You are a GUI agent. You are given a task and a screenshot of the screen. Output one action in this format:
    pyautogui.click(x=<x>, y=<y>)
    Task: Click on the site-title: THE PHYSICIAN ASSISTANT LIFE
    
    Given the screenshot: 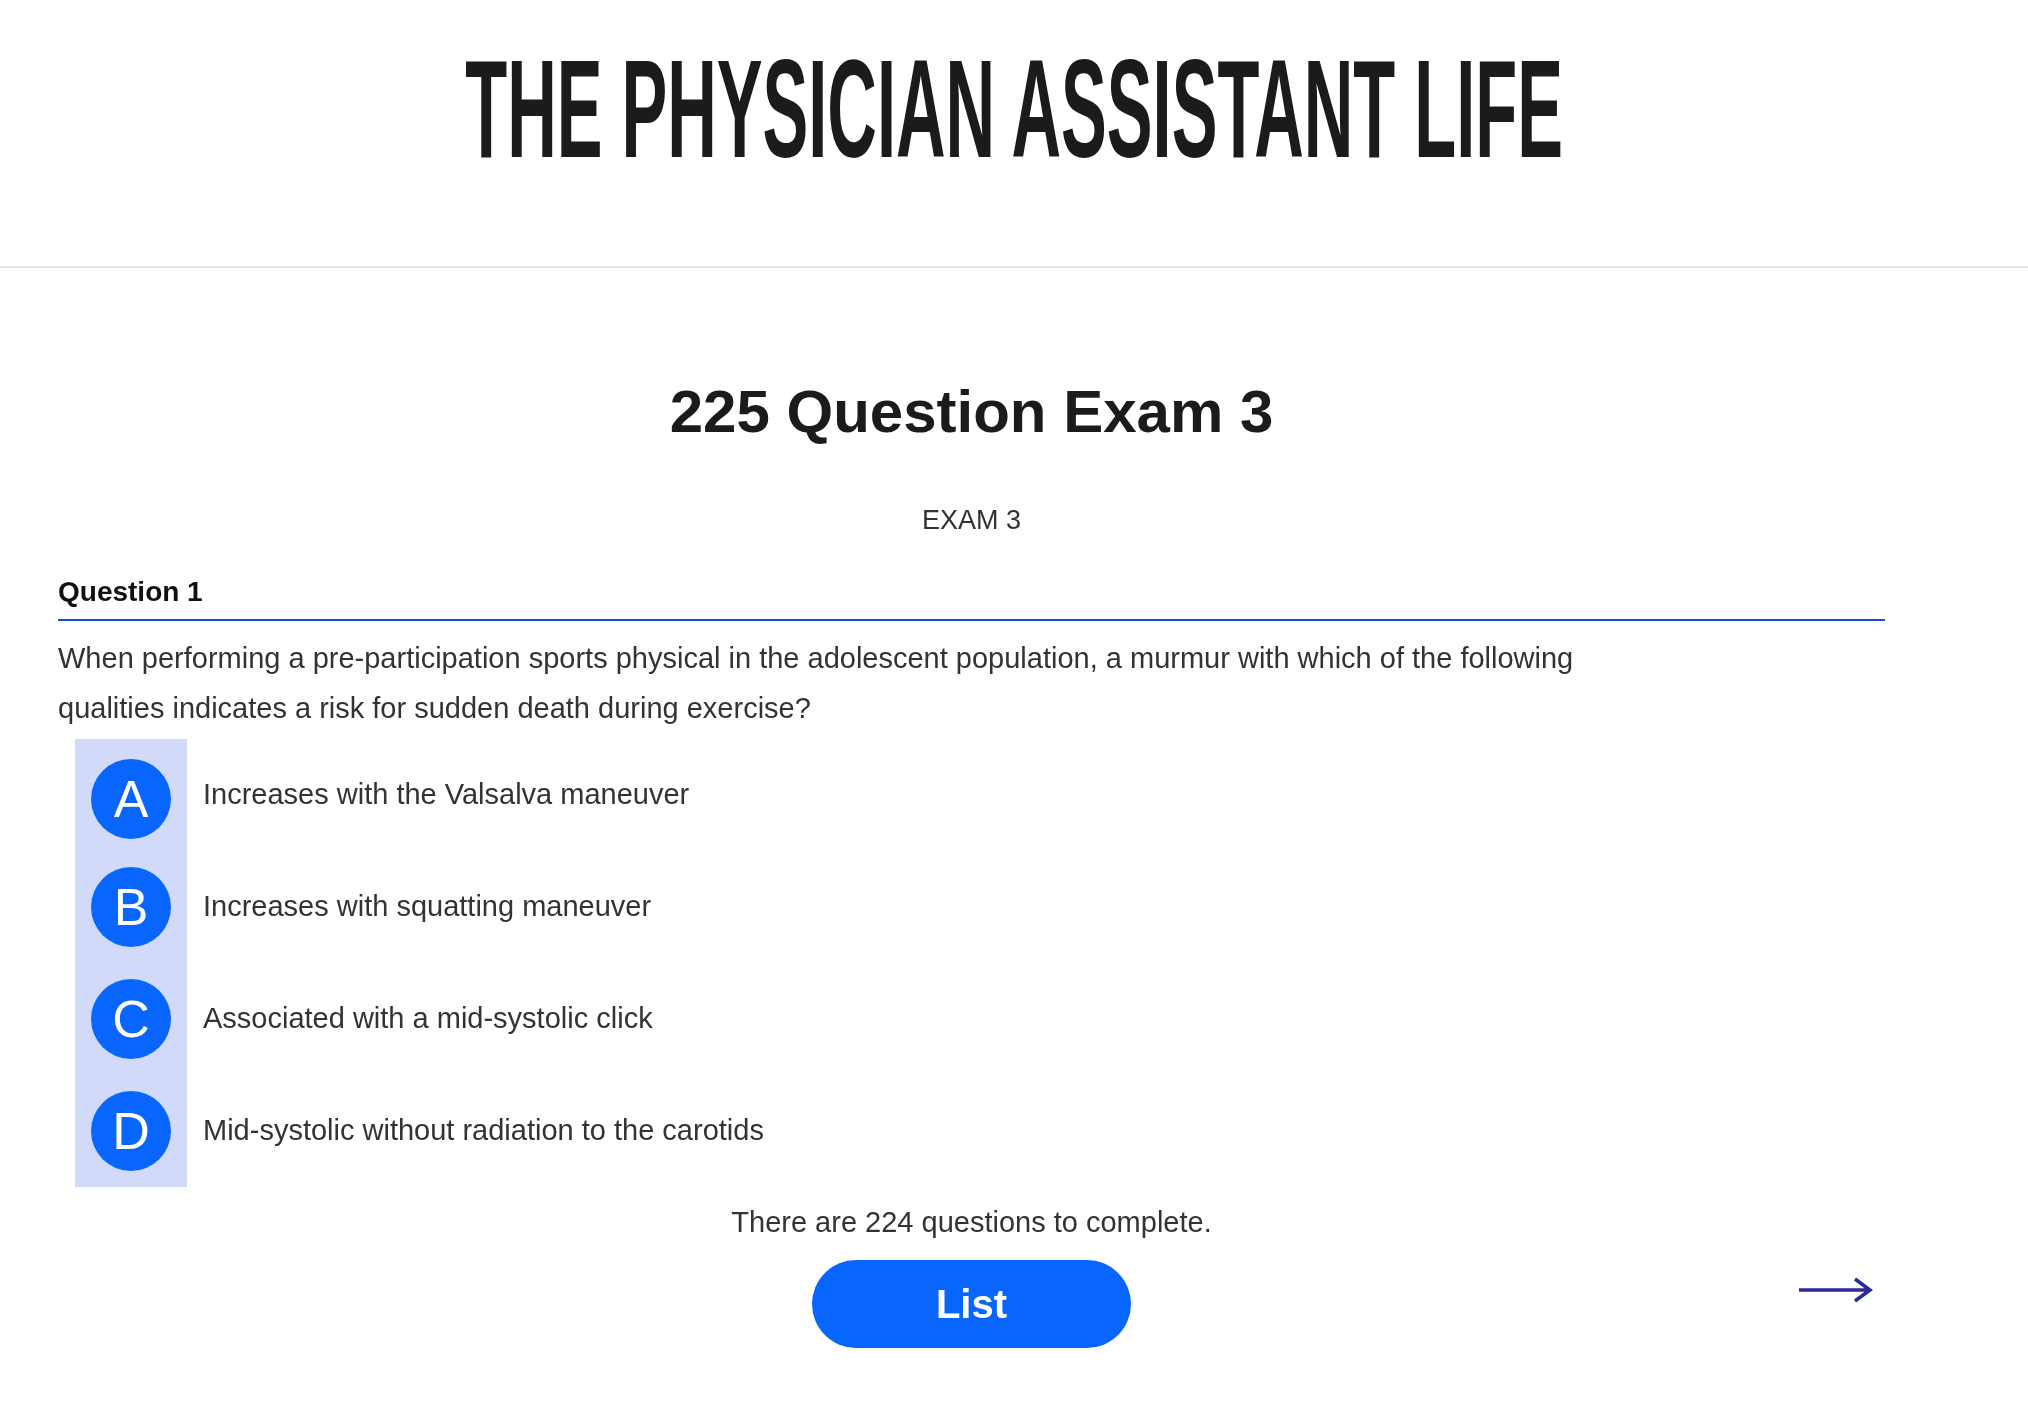 What is the action you would take?
    pyautogui.click(x=1014, y=109)
    